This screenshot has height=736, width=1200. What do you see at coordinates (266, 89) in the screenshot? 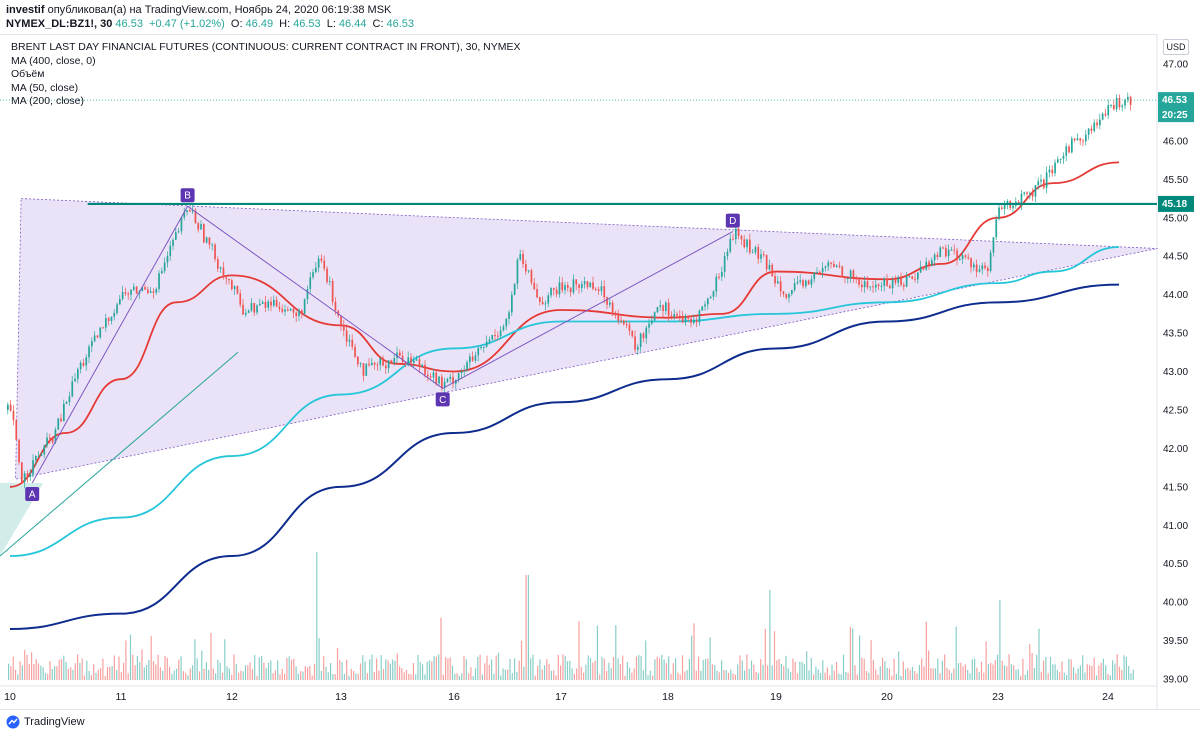
I see `legend-ma50: MA (50, close)` at bounding box center [266, 89].